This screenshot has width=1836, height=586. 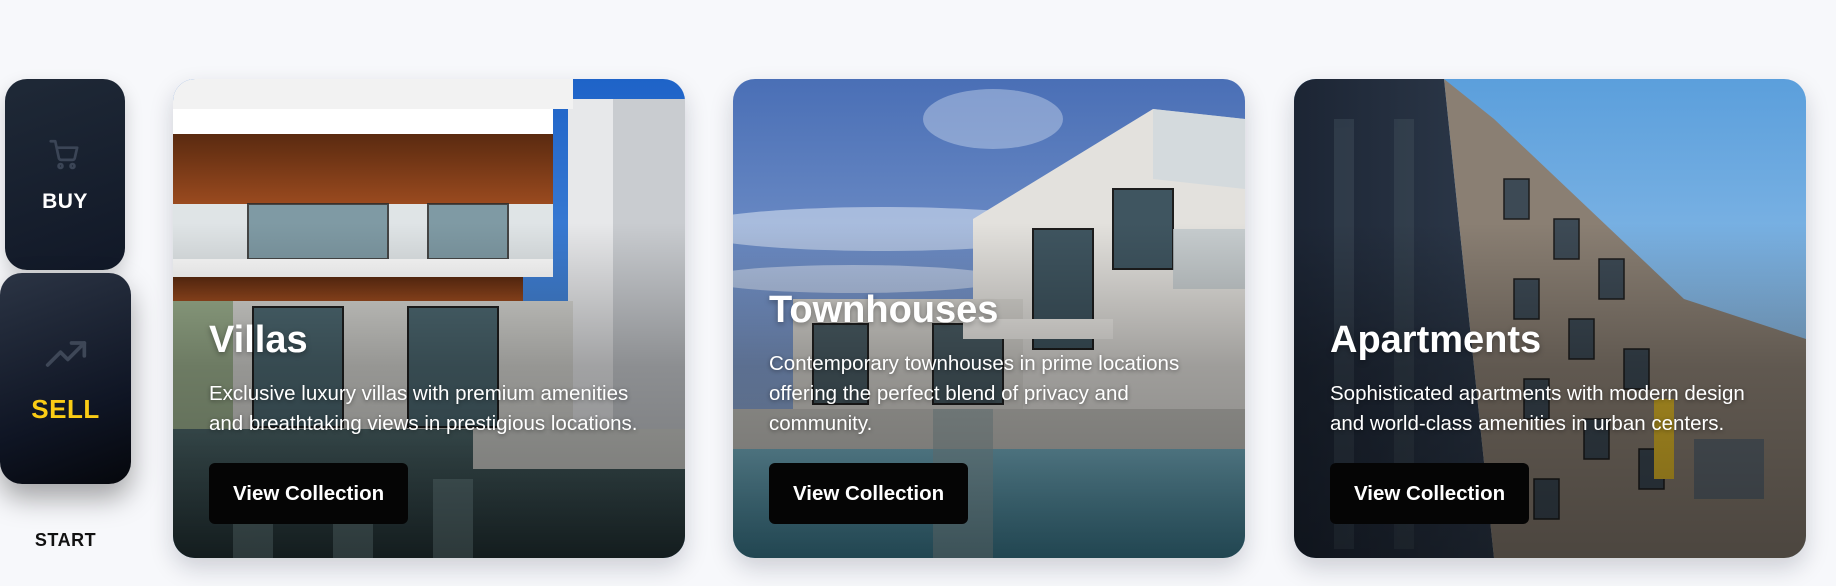 I want to click on shopping-cart-icon, so click(x=64, y=154).